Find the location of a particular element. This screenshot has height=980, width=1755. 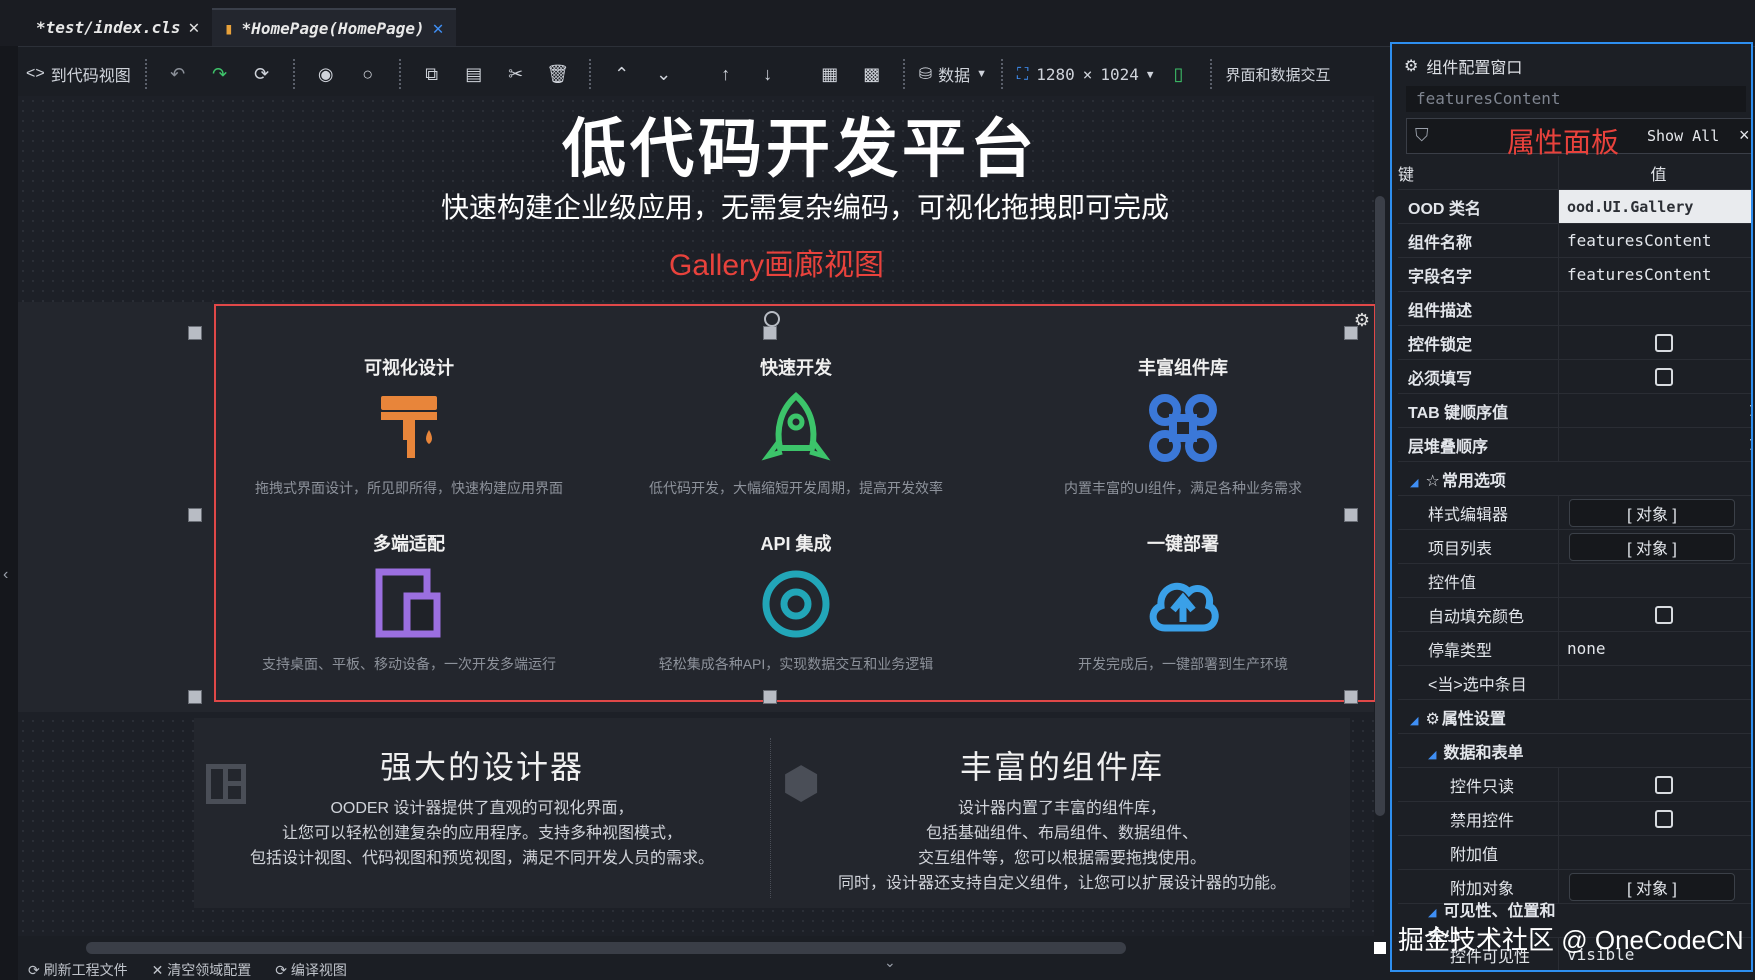

property-row: 字段名字 featuresContent is located at coordinates (1574, 275).